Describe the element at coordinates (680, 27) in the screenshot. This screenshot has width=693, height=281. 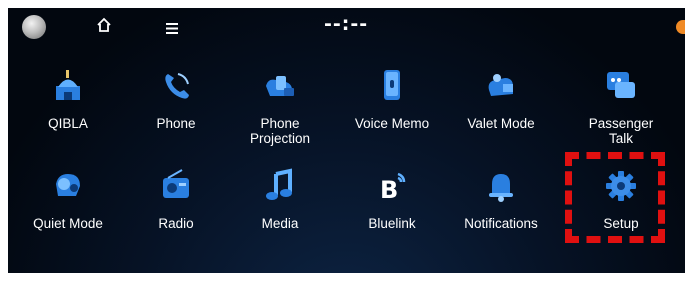
I see `status-indicator-icon` at that location.